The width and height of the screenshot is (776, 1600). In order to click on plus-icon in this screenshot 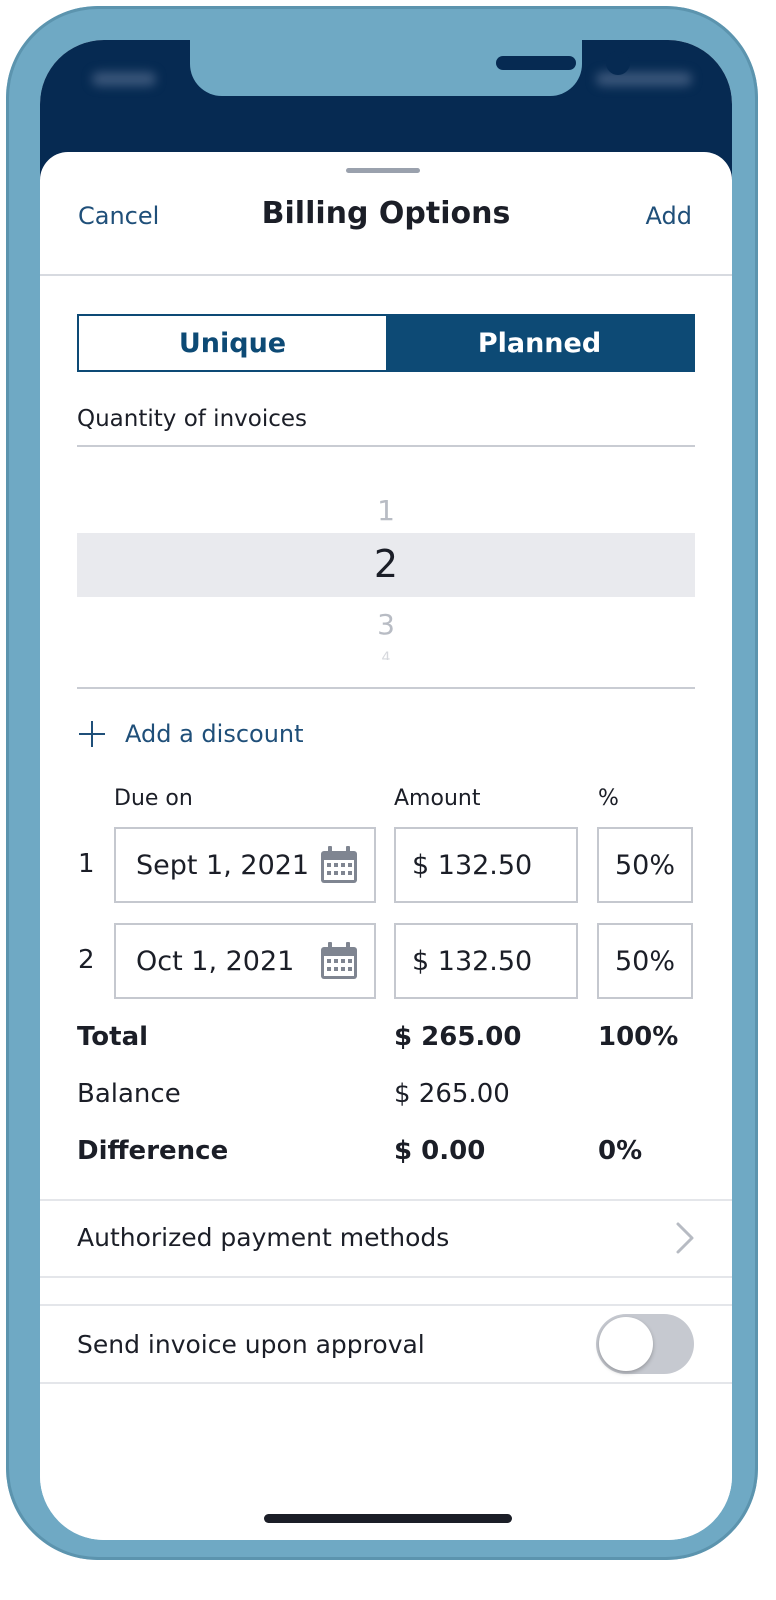, I will do `click(92, 734)`.